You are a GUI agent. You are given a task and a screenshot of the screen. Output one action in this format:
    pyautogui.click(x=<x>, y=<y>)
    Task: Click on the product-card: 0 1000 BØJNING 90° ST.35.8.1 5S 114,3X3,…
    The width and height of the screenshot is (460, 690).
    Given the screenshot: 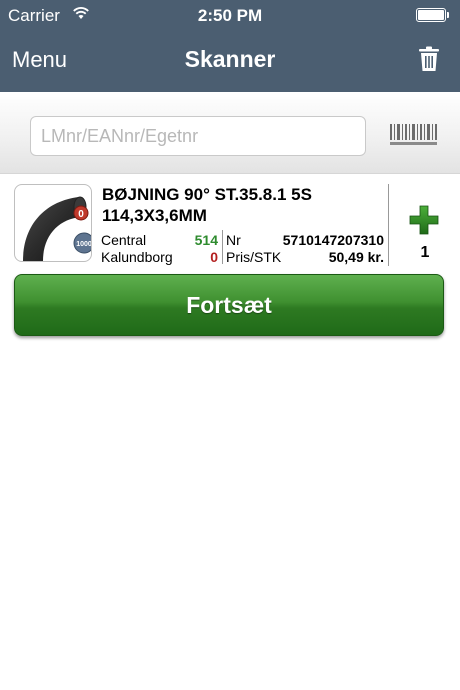 What is the action you would take?
    pyautogui.click(x=230, y=224)
    